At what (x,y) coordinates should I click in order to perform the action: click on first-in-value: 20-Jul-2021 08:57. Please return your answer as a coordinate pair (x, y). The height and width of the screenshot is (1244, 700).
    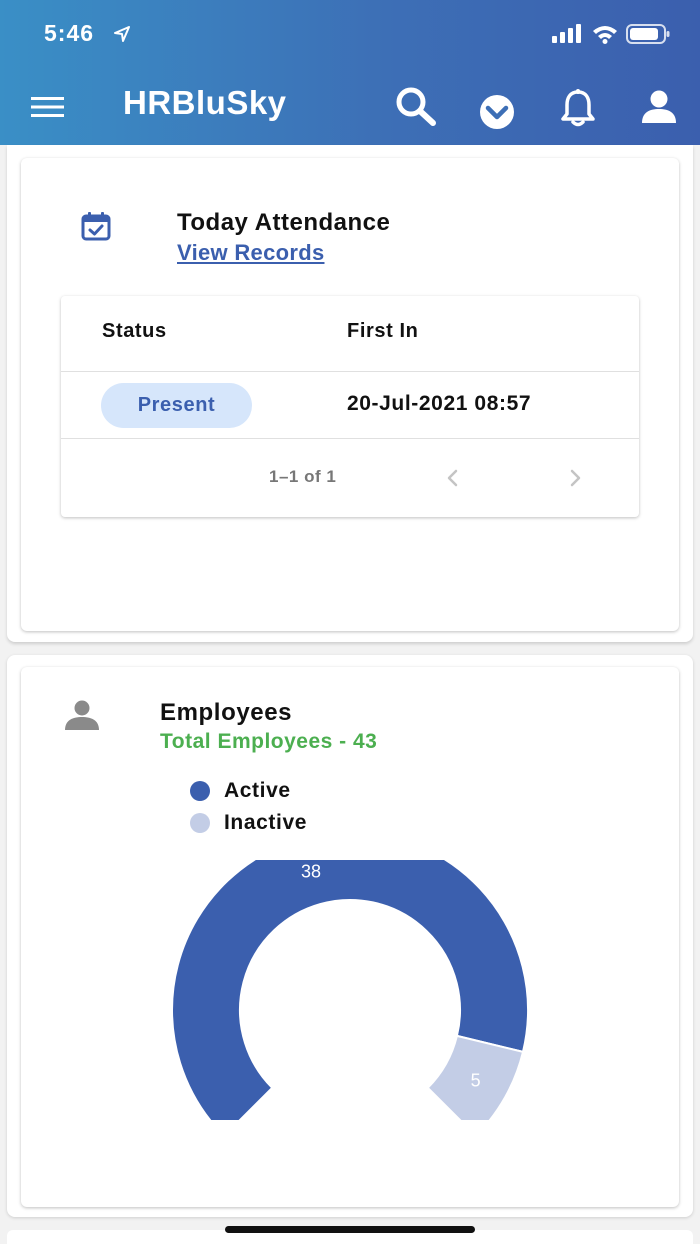
    Looking at the image, I should click on (439, 403).